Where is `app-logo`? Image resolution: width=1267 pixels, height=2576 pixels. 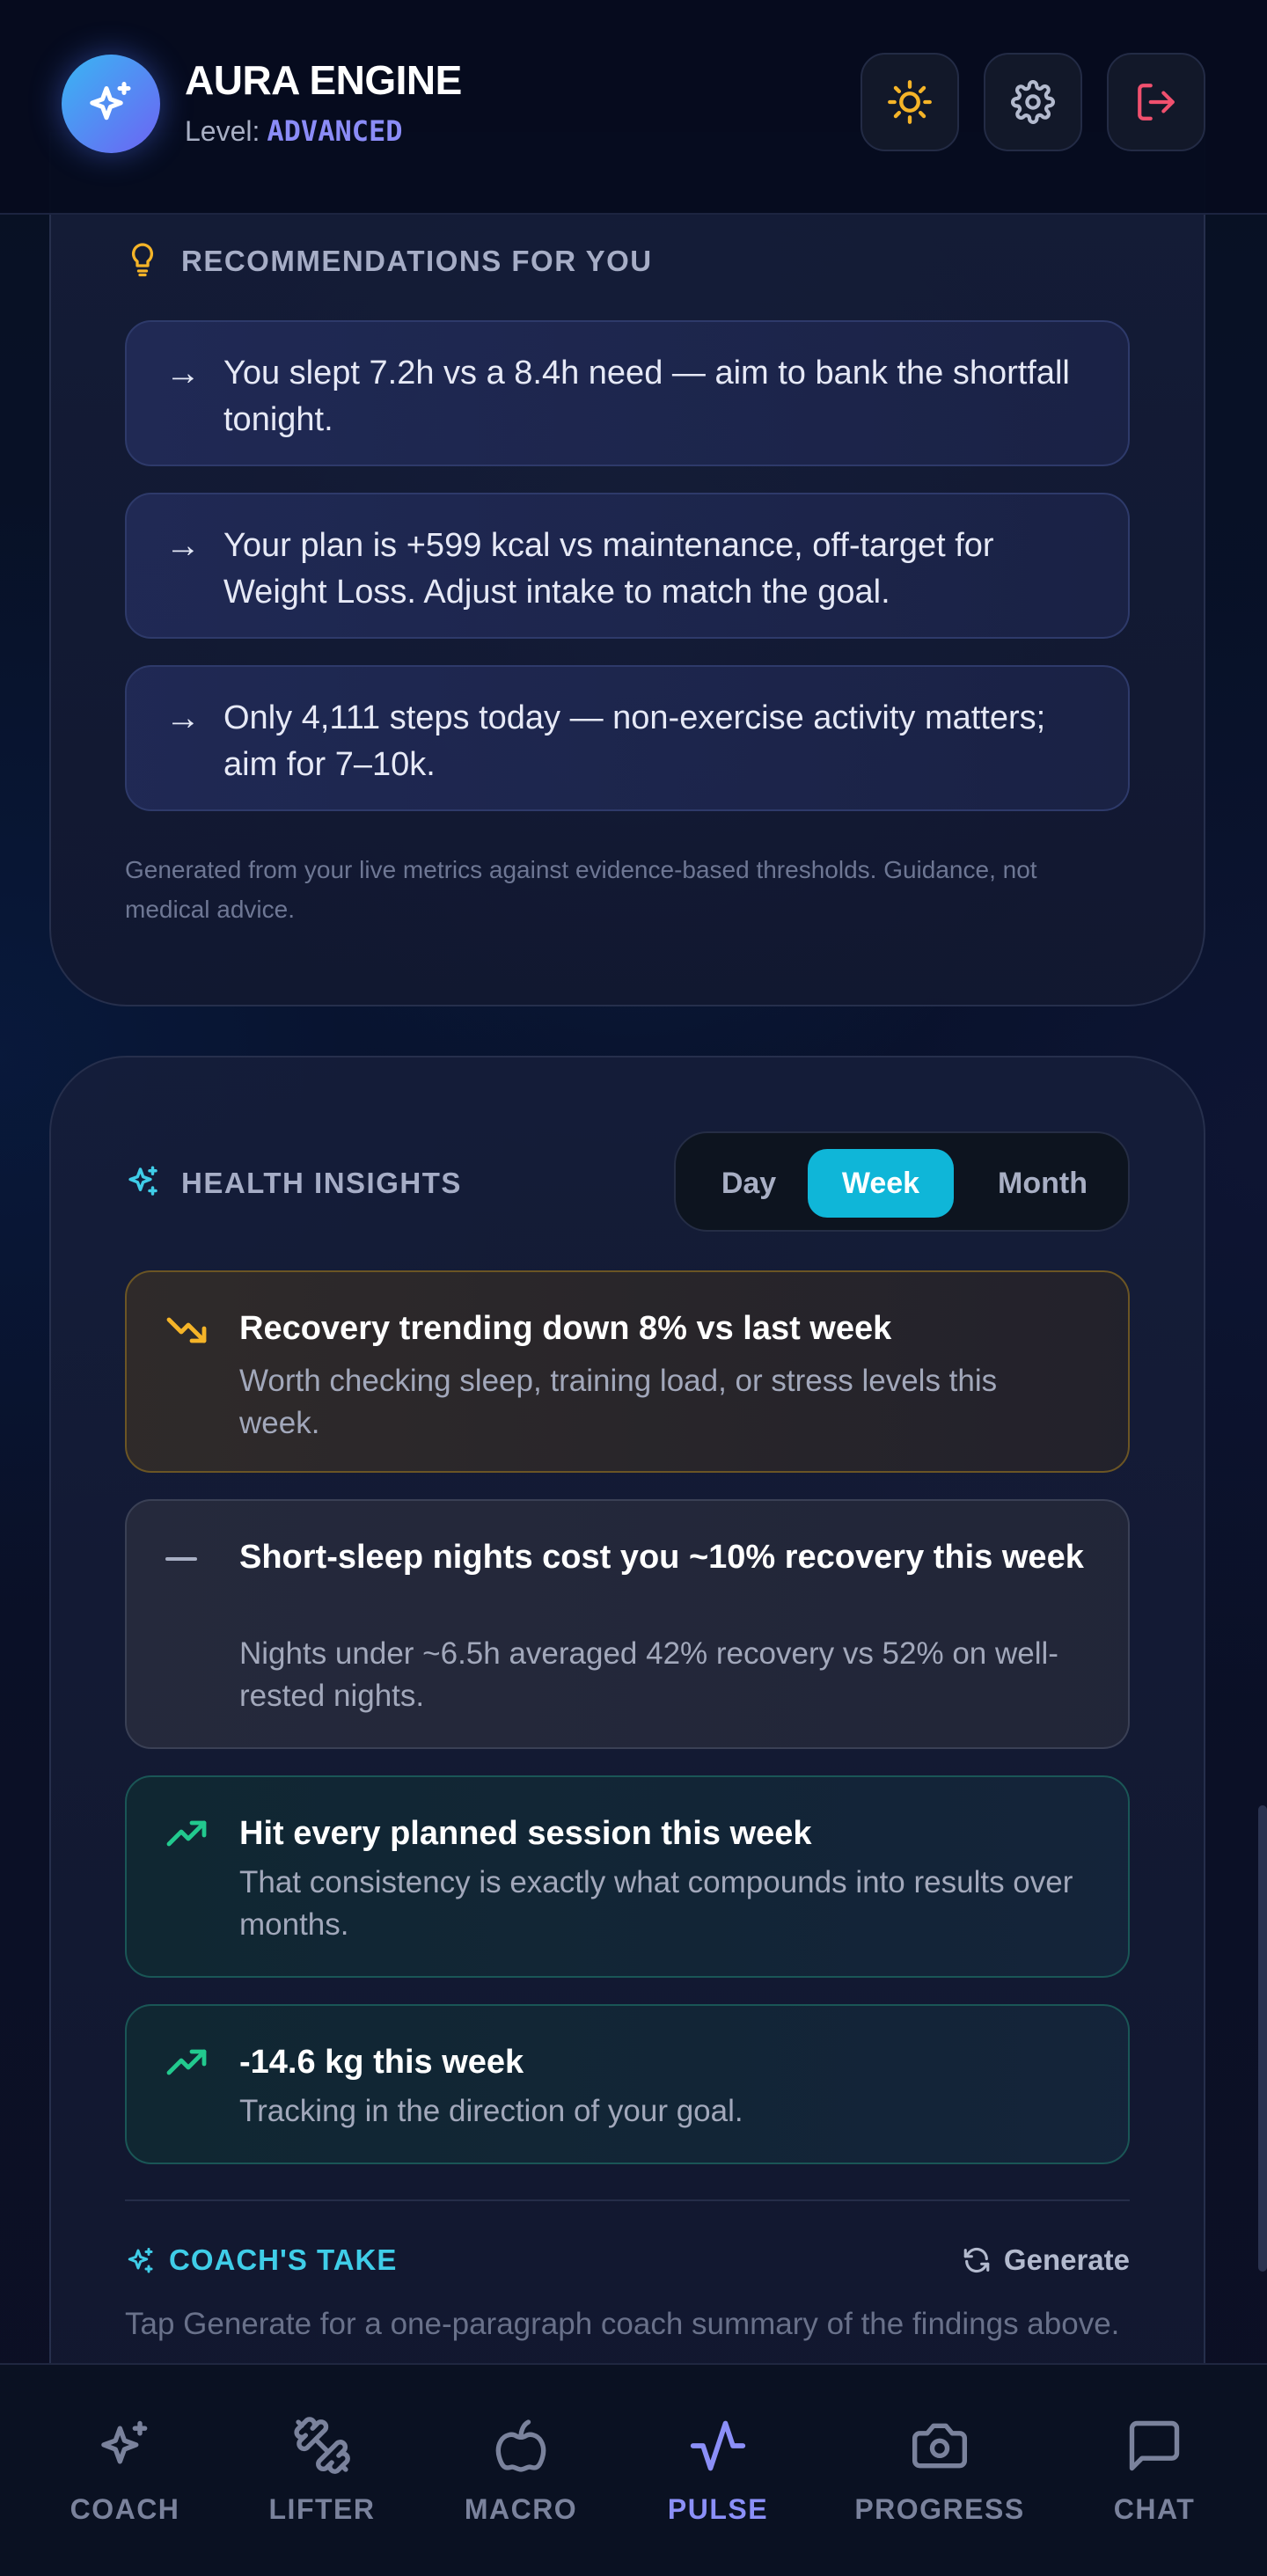
app-logo is located at coordinates (111, 104).